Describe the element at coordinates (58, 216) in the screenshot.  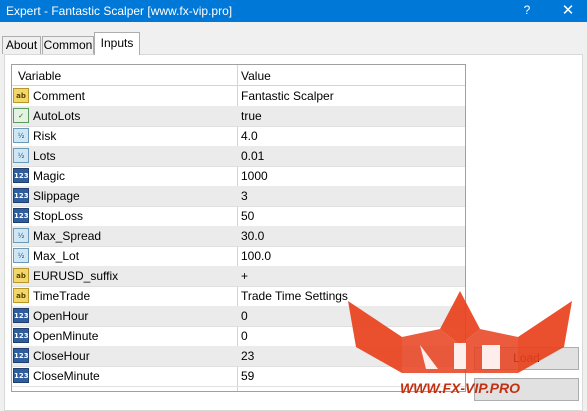
I see `variable-name: StopLoss` at that location.